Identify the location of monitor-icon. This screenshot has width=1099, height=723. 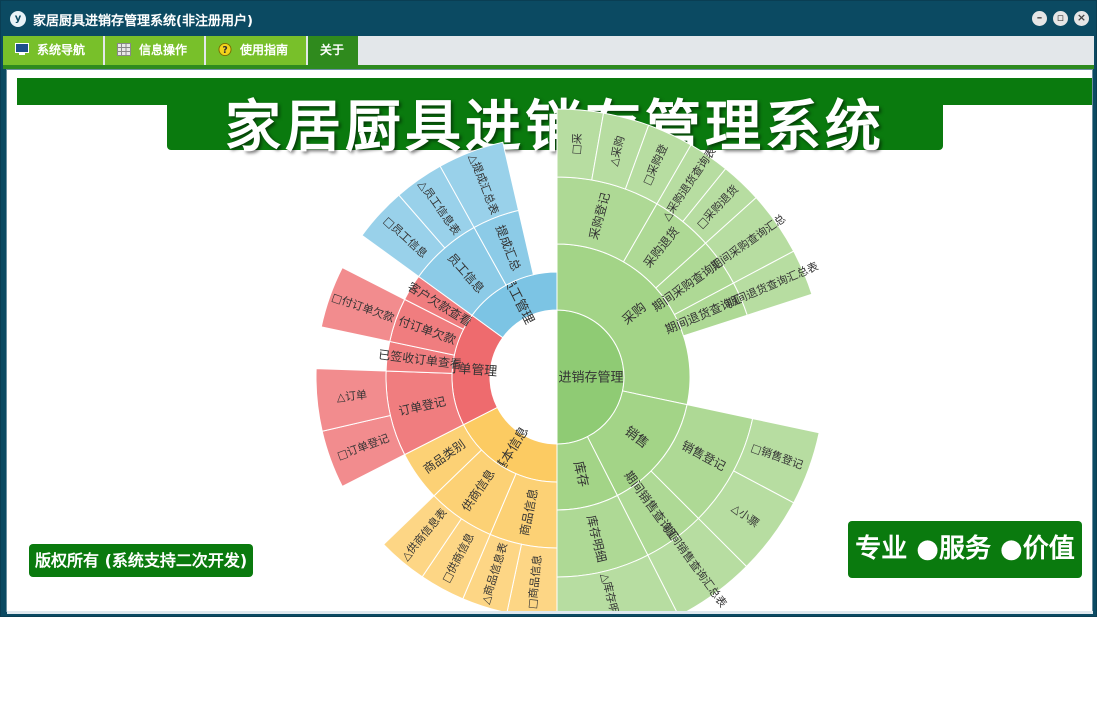
(22, 49).